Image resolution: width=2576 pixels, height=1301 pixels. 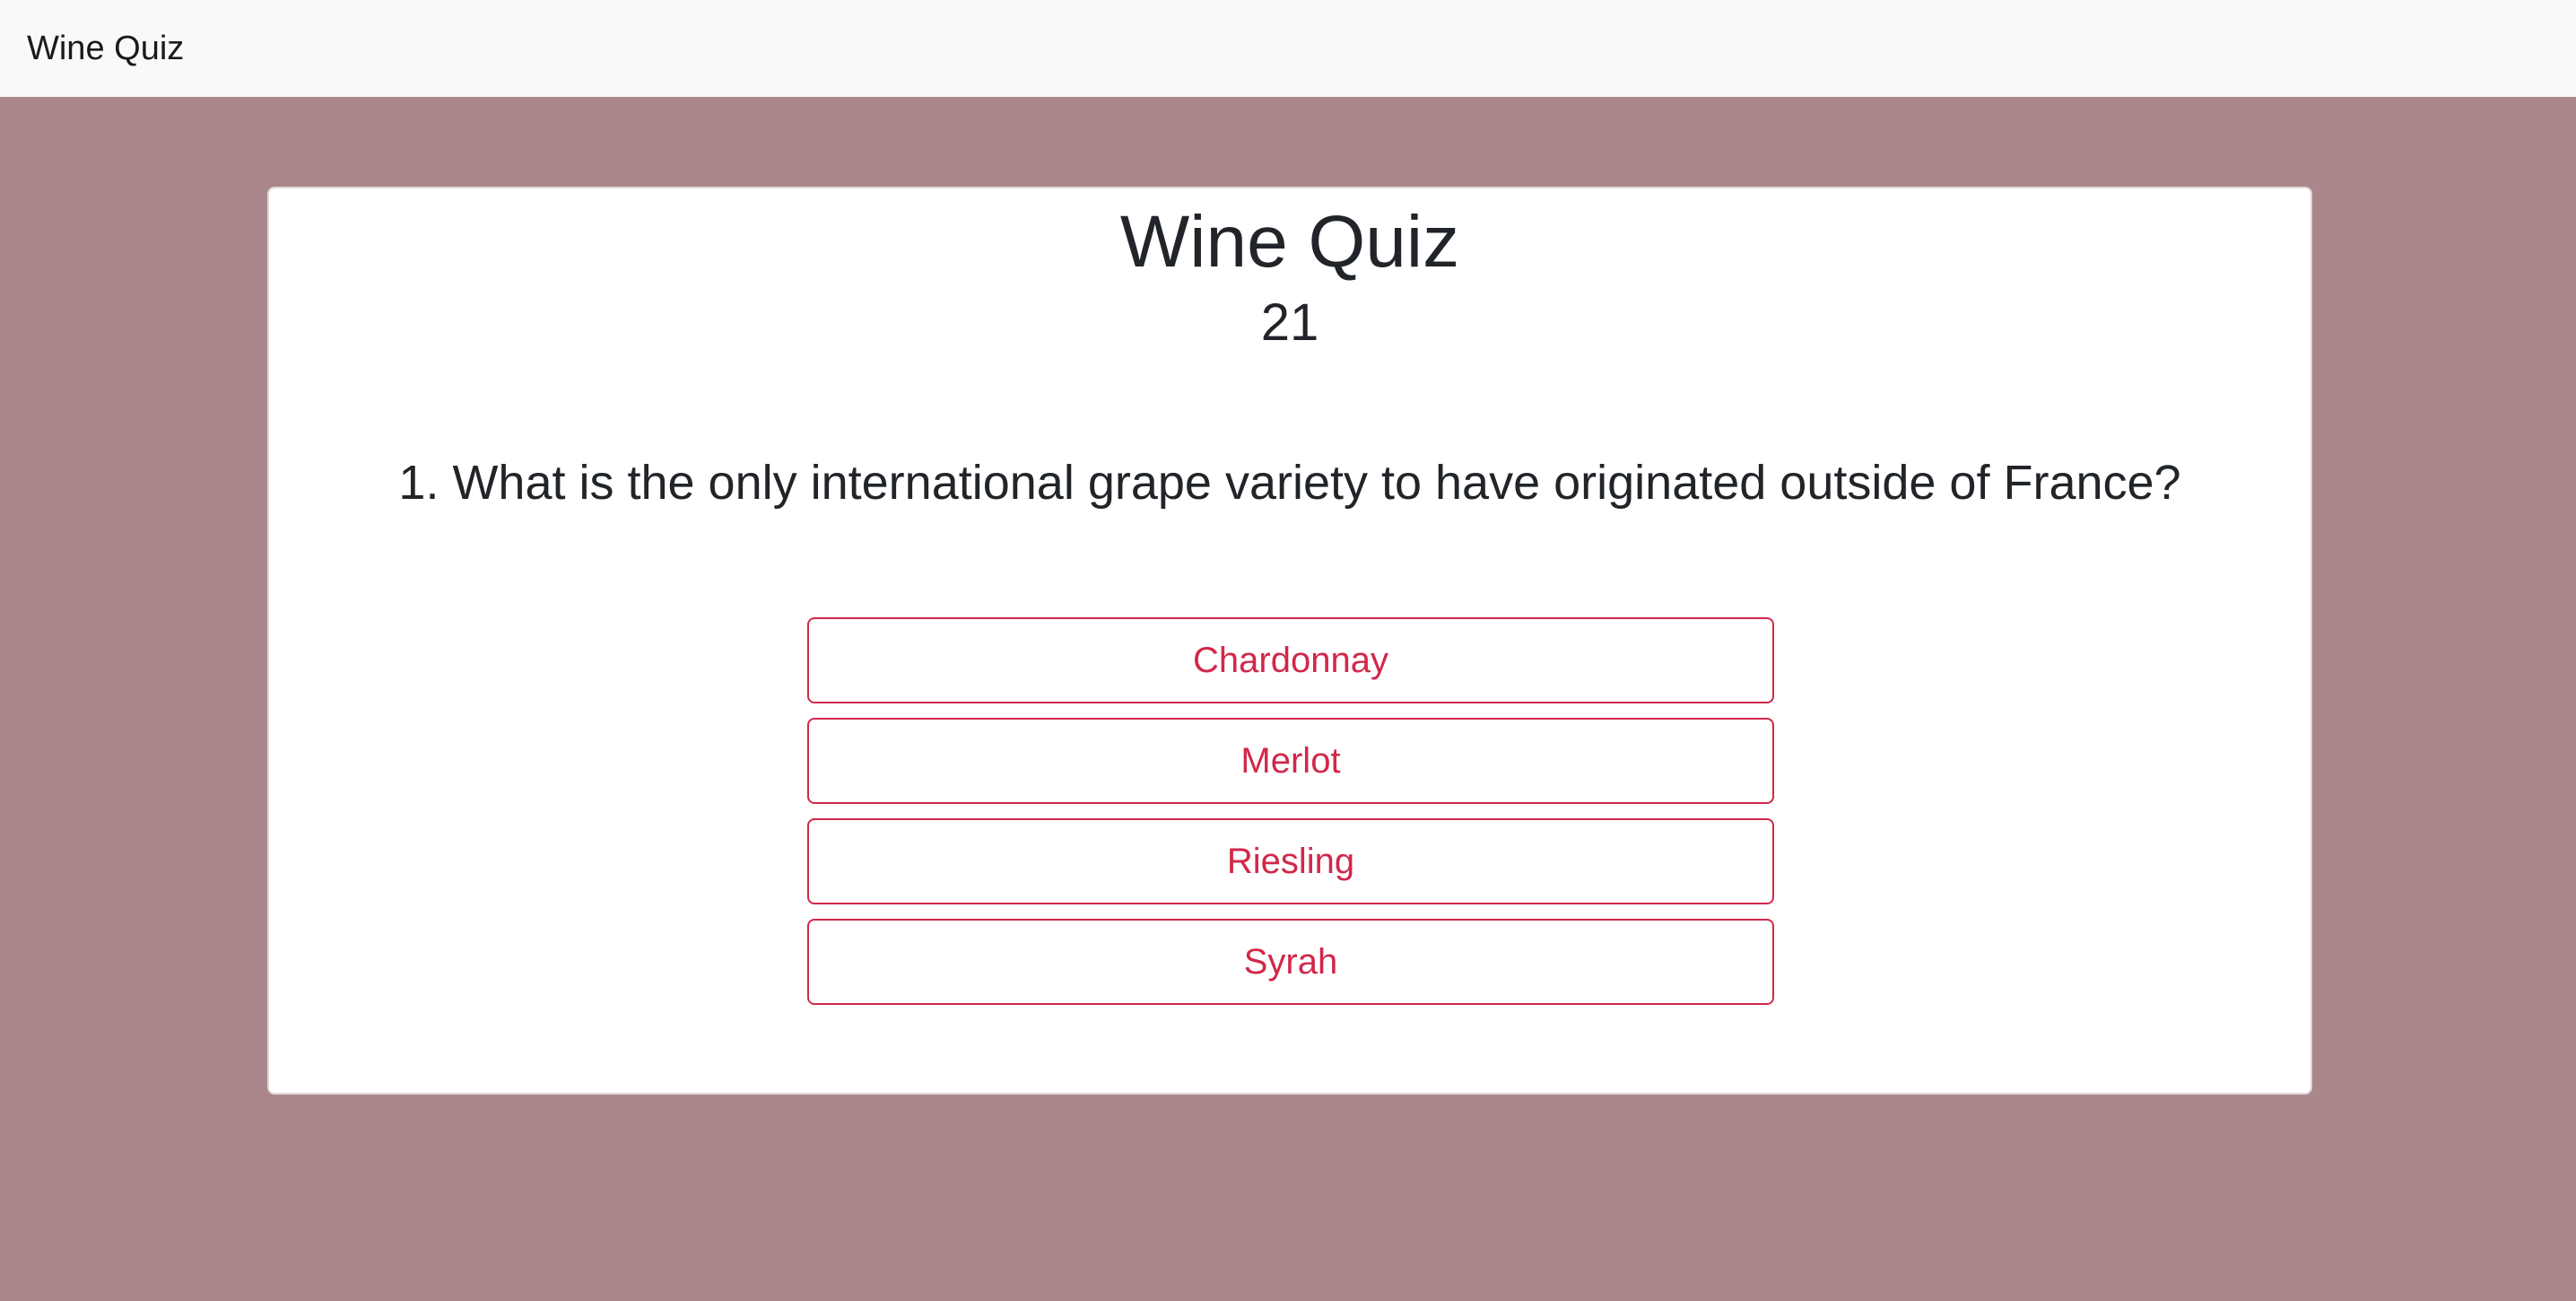 What do you see at coordinates (1290, 962) in the screenshot?
I see `answer-button-syrah: Syrah` at bounding box center [1290, 962].